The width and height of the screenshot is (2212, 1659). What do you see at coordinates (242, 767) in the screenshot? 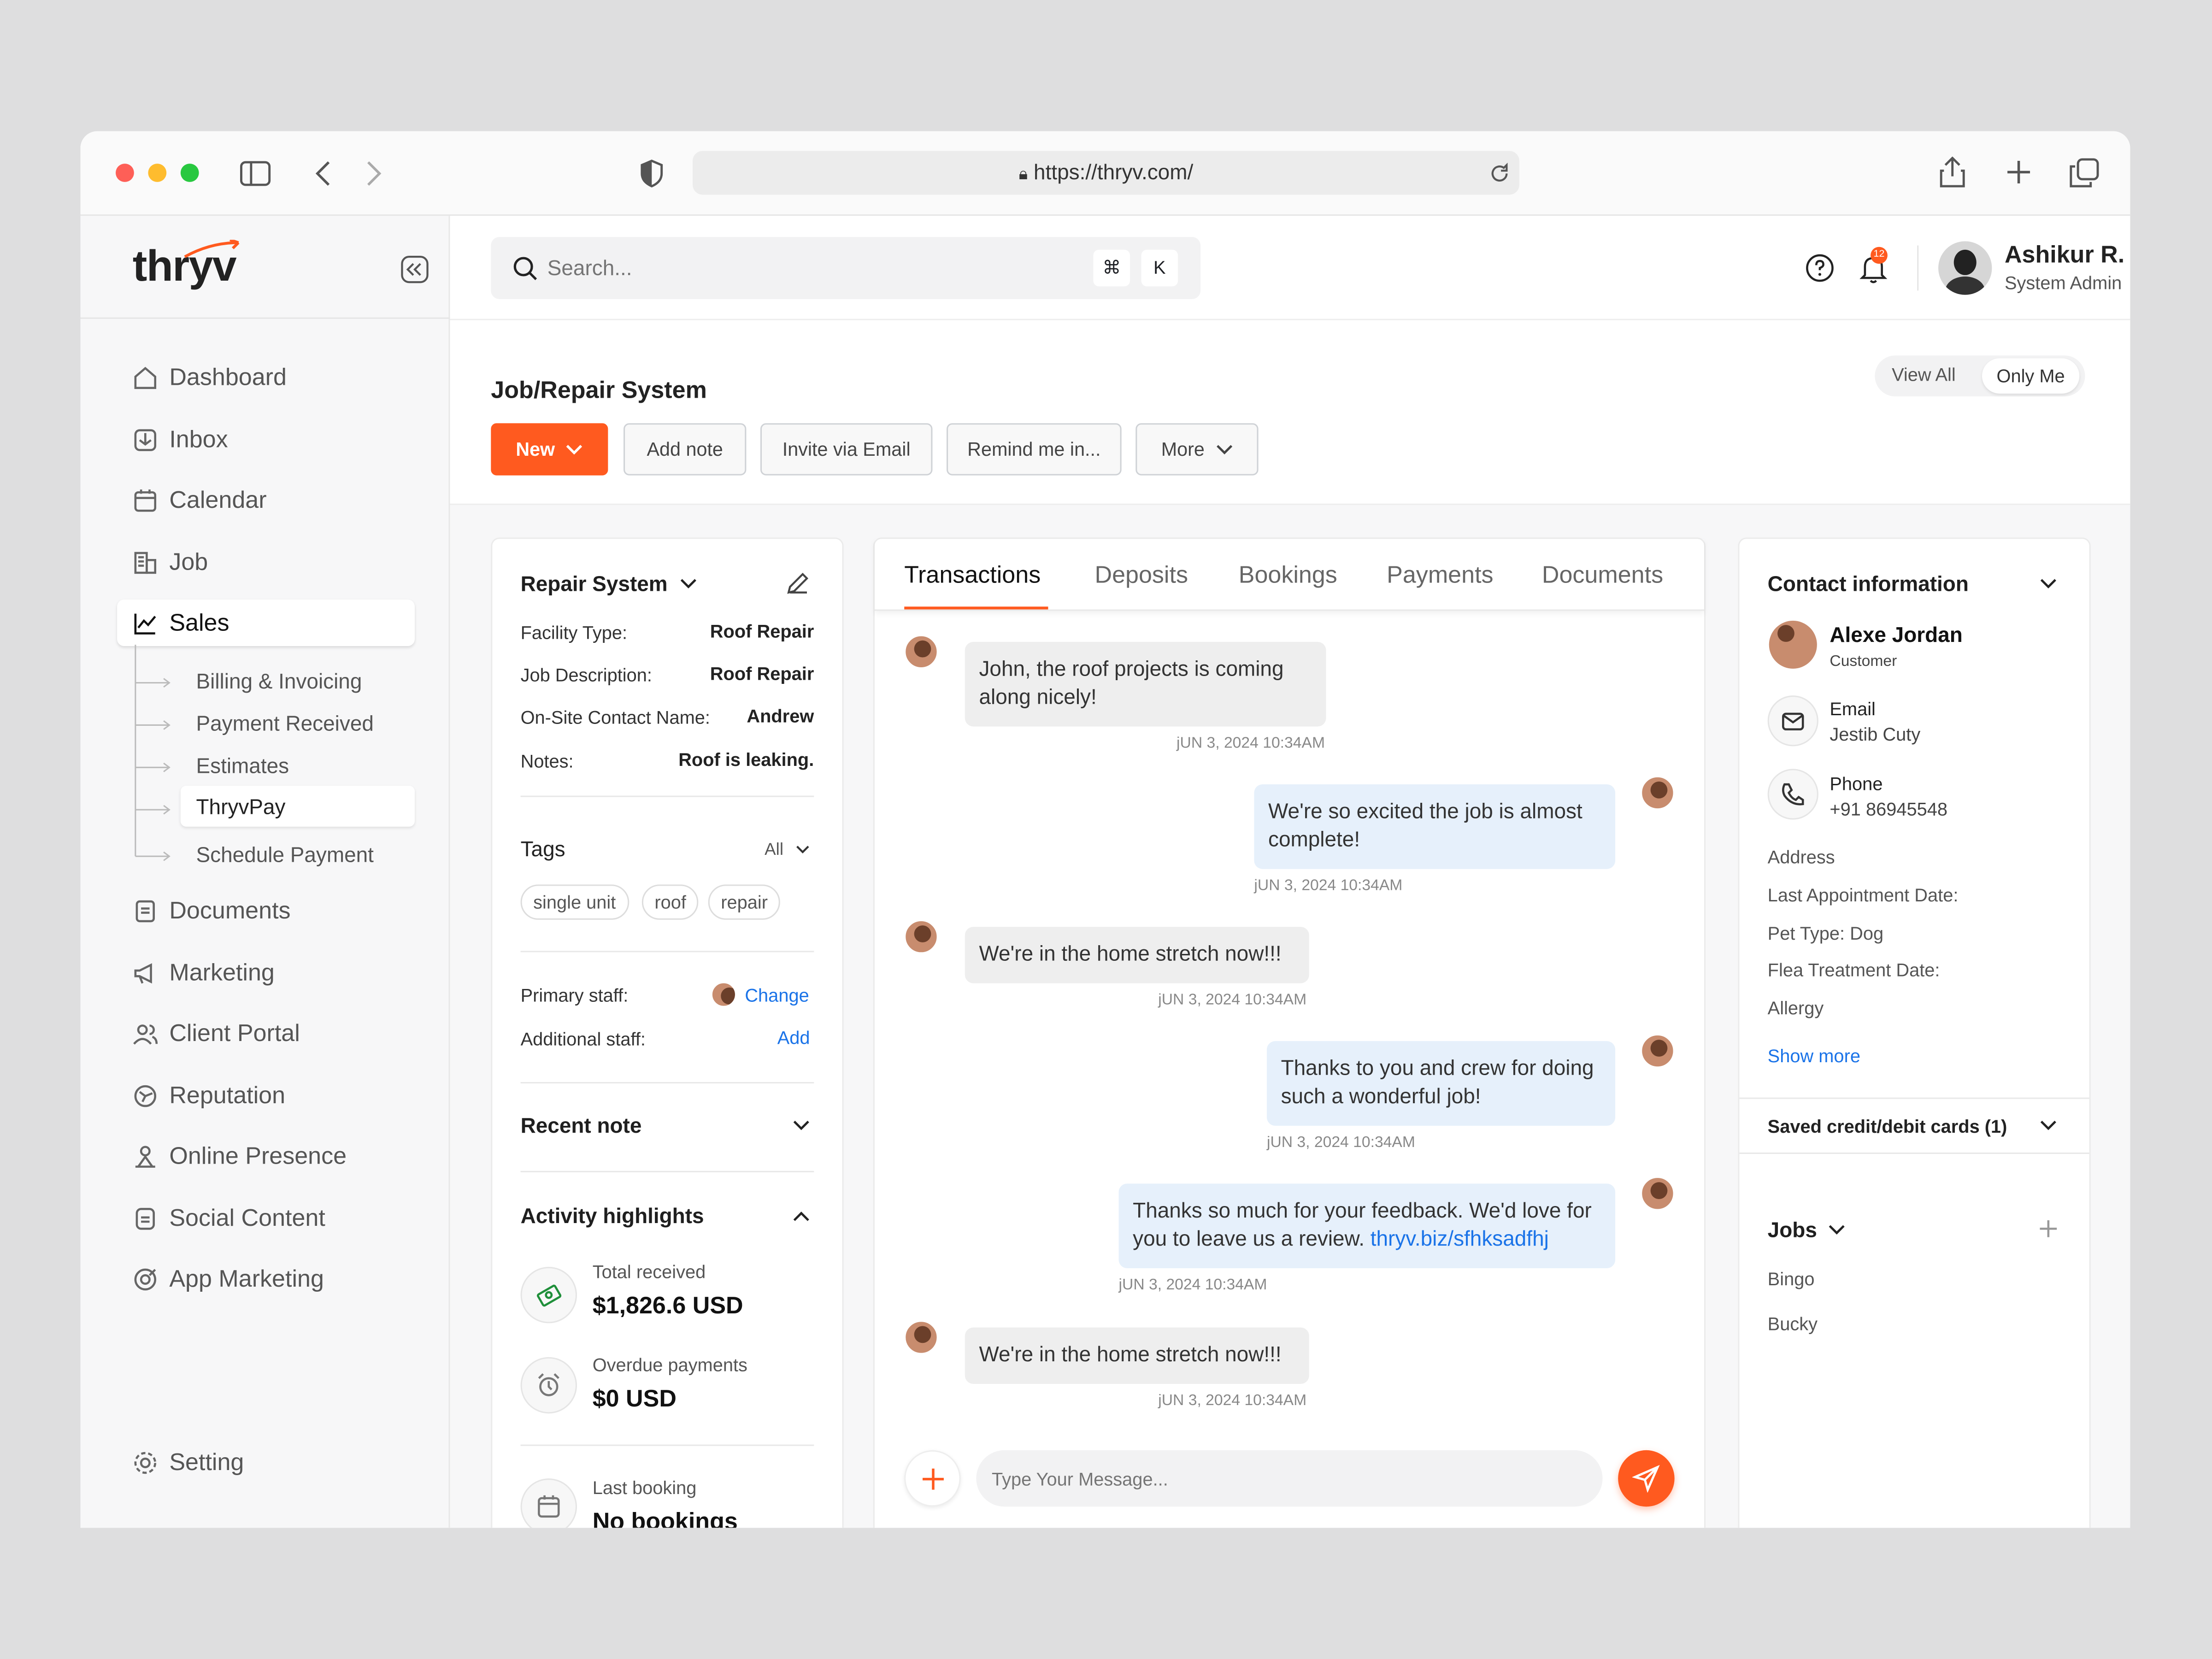
I see `sidebar-sub-estimates: Estimates` at bounding box center [242, 767].